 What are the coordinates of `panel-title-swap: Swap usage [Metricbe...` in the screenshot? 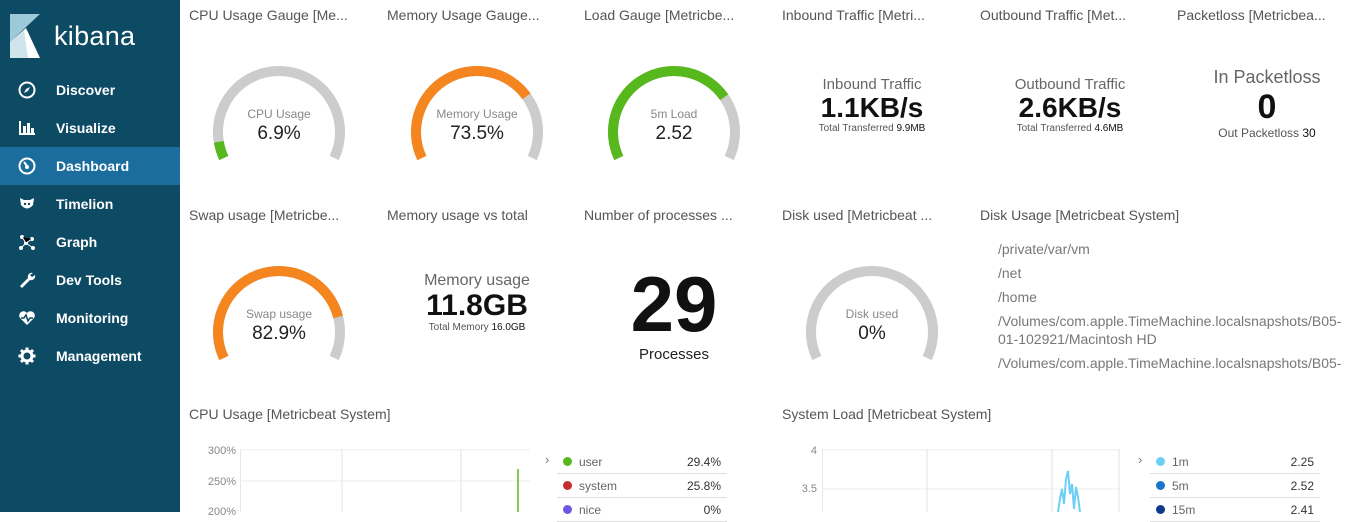 It's located at (264, 215).